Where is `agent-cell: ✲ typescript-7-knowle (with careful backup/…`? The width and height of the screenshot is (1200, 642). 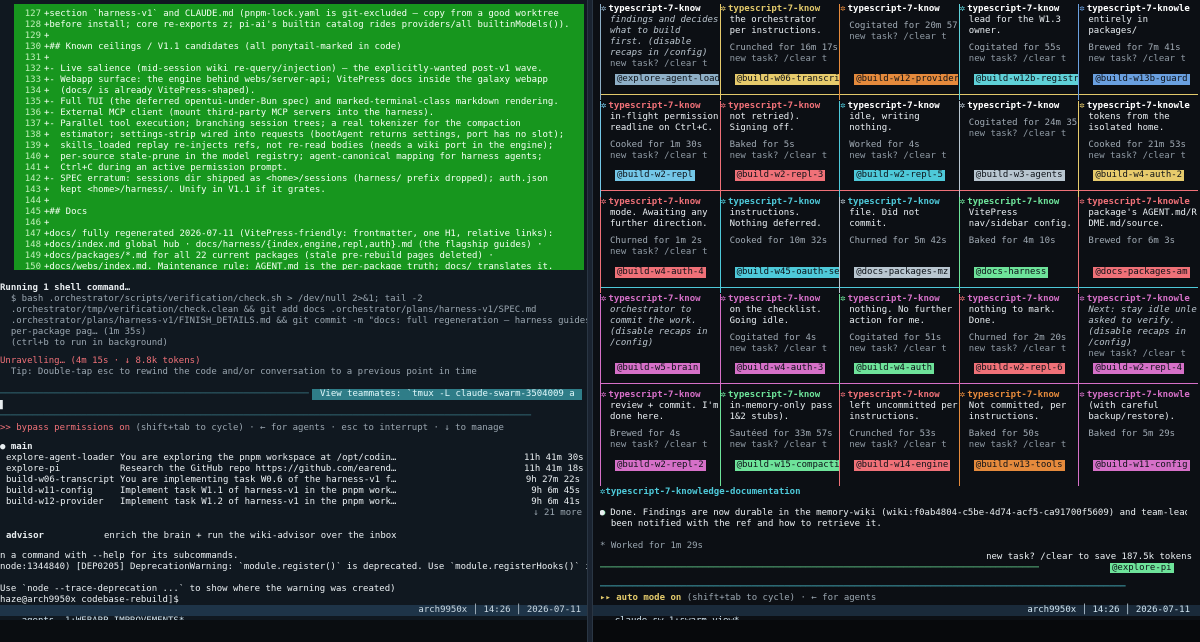
agent-cell: ✲ typescript-7-knowle (with careful backup/… is located at coordinates (1137, 438).